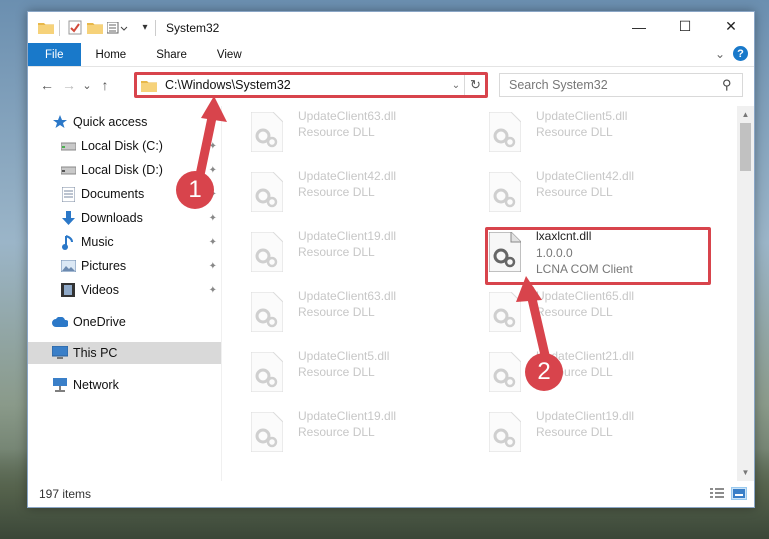 The image size is (769, 539). Describe the element at coordinates (717, 493) in the screenshot. I see `details-view-icon` at that location.